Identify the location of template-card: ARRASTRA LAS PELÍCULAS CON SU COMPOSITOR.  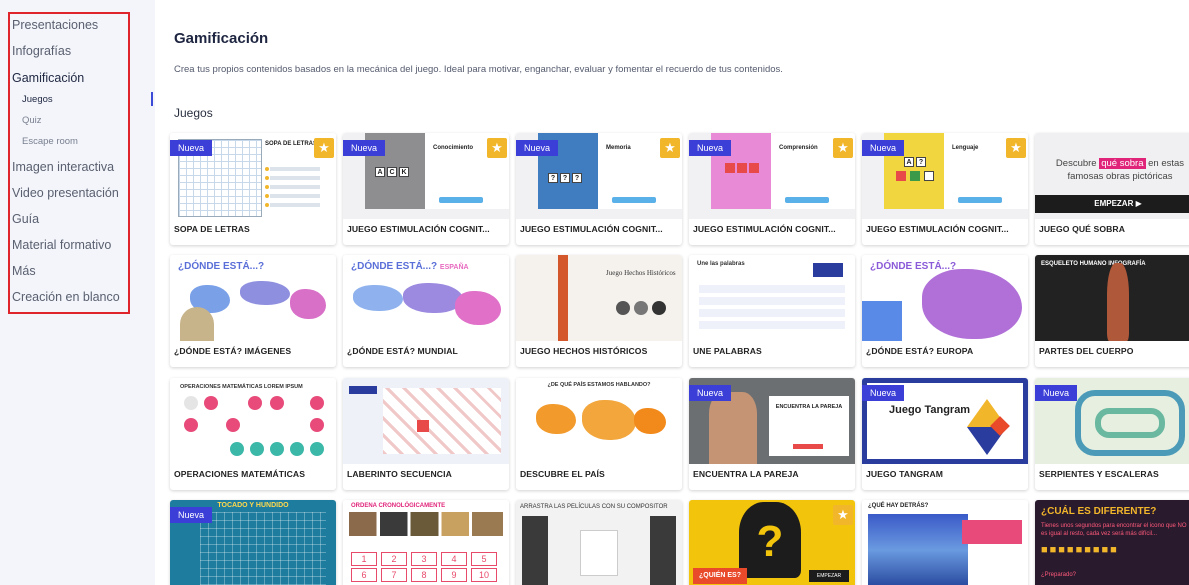
(599, 542).